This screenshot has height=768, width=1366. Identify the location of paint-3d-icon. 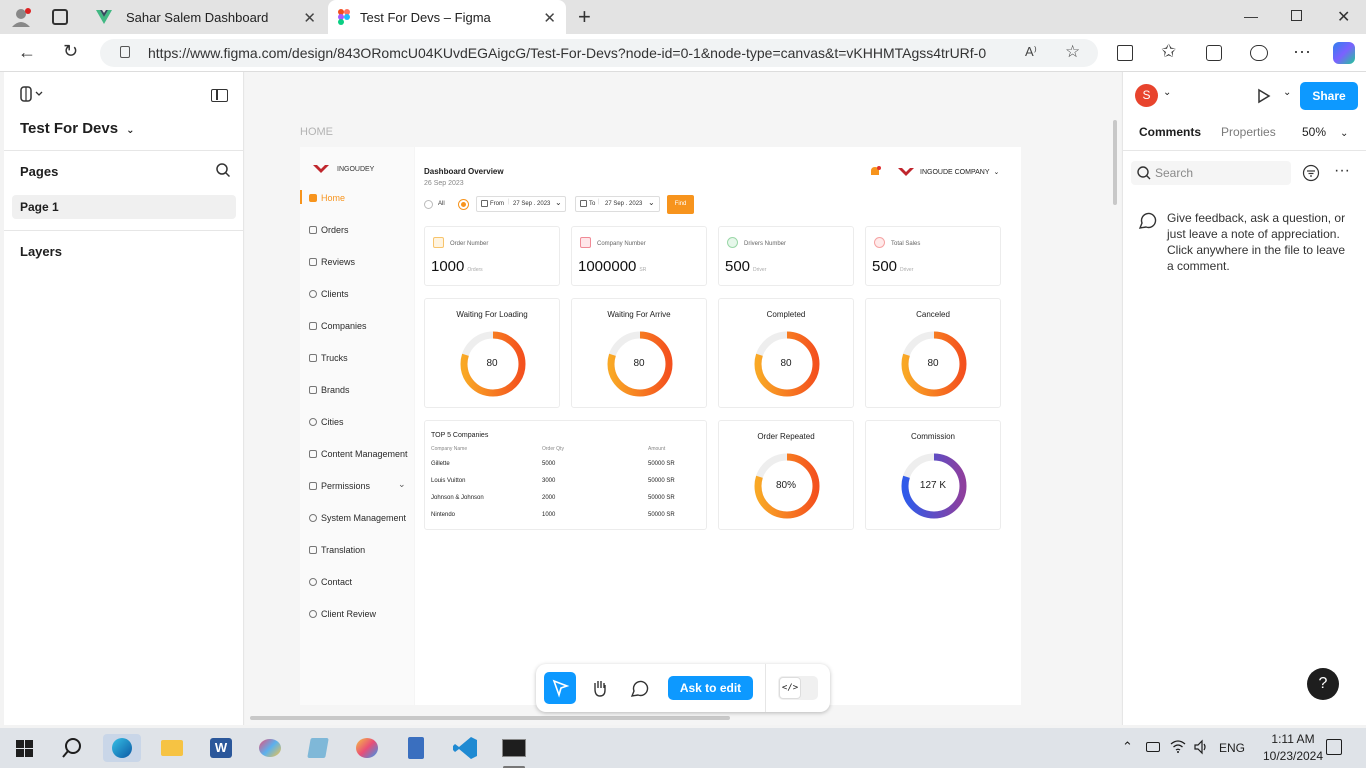
(367, 748).